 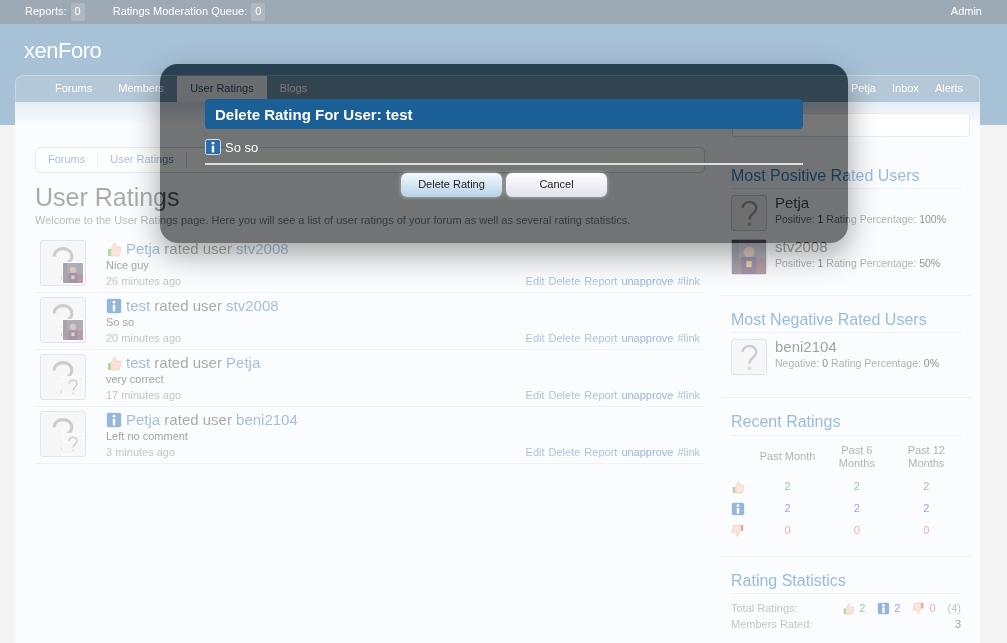 What do you see at coordinates (77, 12) in the screenshot?
I see `reports-count: 0` at bounding box center [77, 12].